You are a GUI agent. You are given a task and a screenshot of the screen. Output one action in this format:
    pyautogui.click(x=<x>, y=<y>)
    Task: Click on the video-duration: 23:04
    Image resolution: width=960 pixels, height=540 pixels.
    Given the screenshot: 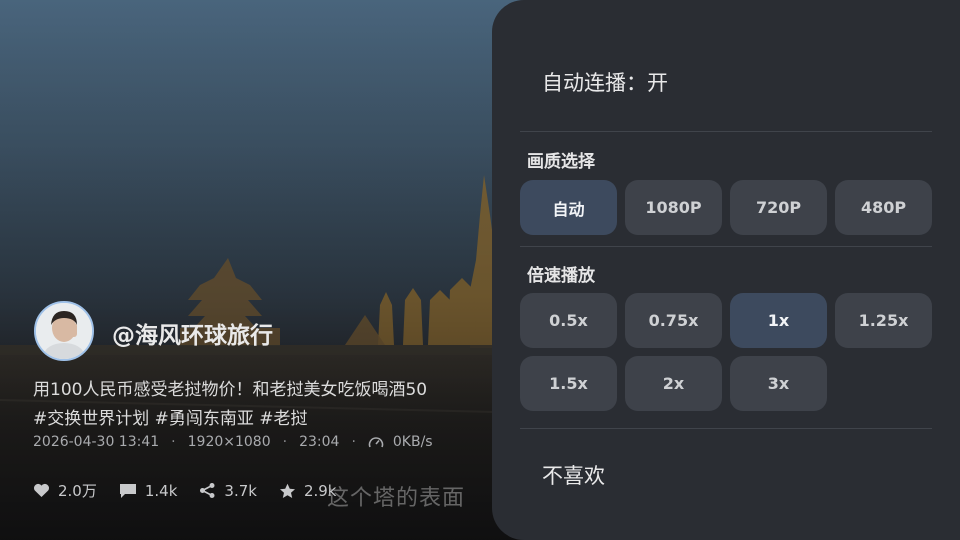 What is the action you would take?
    pyautogui.click(x=319, y=442)
    